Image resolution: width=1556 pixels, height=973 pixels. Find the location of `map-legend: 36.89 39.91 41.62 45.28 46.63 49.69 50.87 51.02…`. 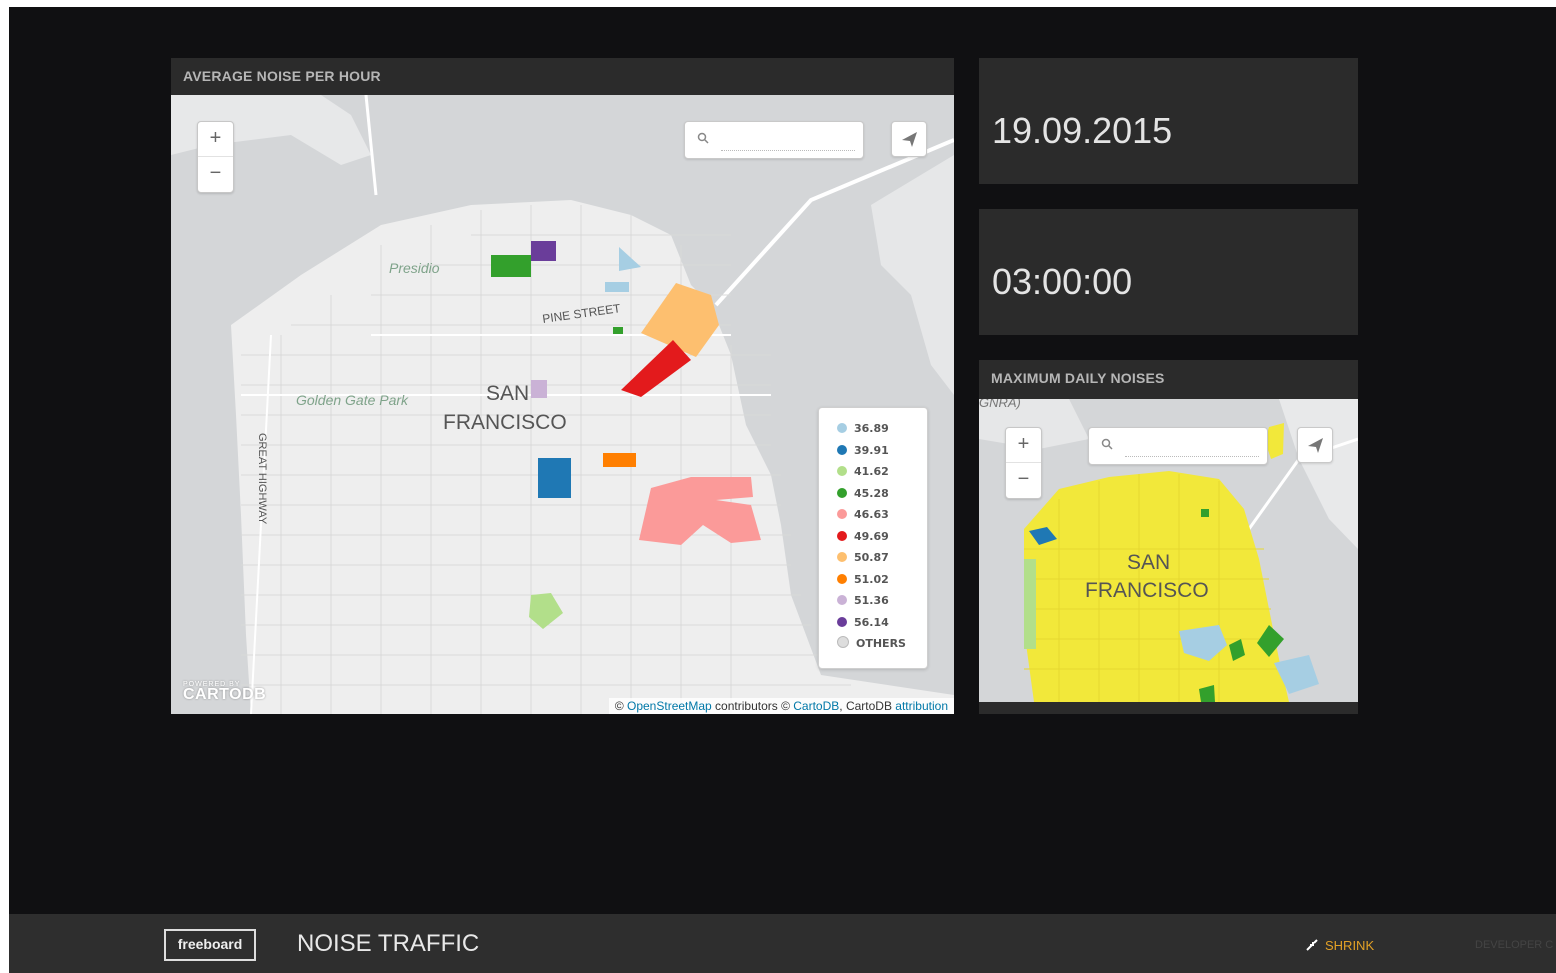

map-legend: 36.89 39.91 41.62 45.28 46.63 49.69 50.87 51.02… is located at coordinates (873, 538).